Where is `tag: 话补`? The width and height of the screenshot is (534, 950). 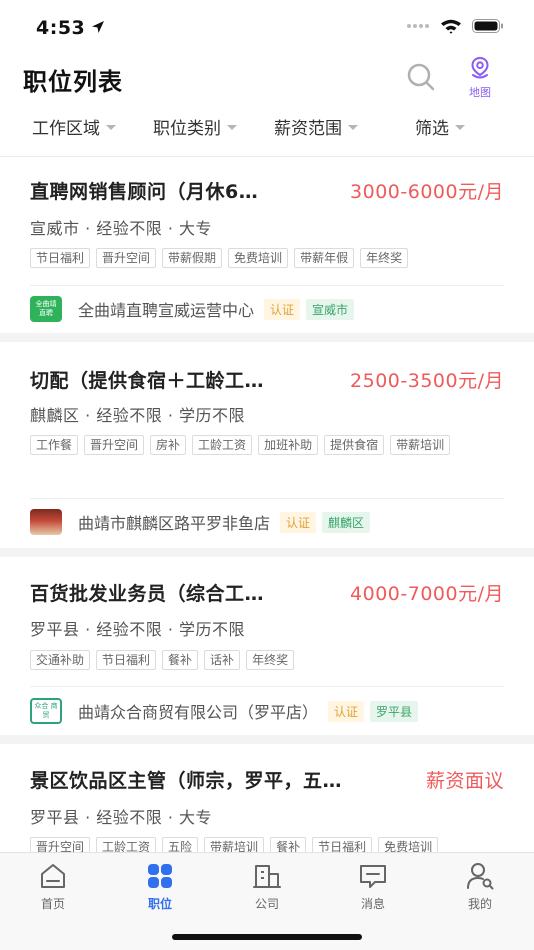
tag: 话补 is located at coordinates (222, 660).